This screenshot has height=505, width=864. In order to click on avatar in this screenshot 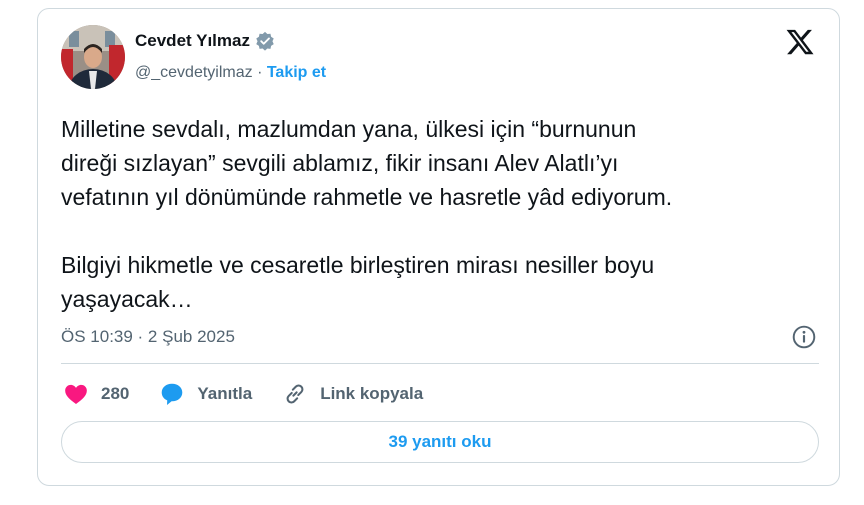, I will do `click(93, 57)`.